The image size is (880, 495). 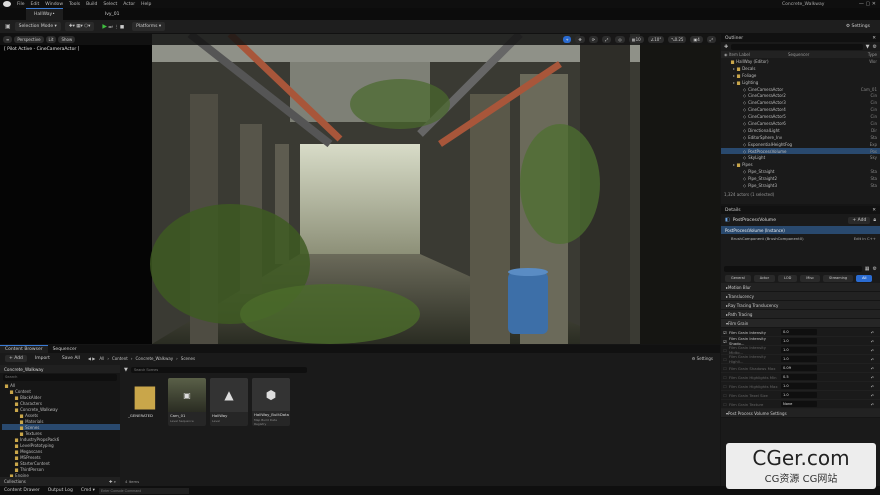 What do you see at coordinates (229, 402) in the screenshot?
I see `asset-tile: ▲ HallWay Level` at bounding box center [229, 402].